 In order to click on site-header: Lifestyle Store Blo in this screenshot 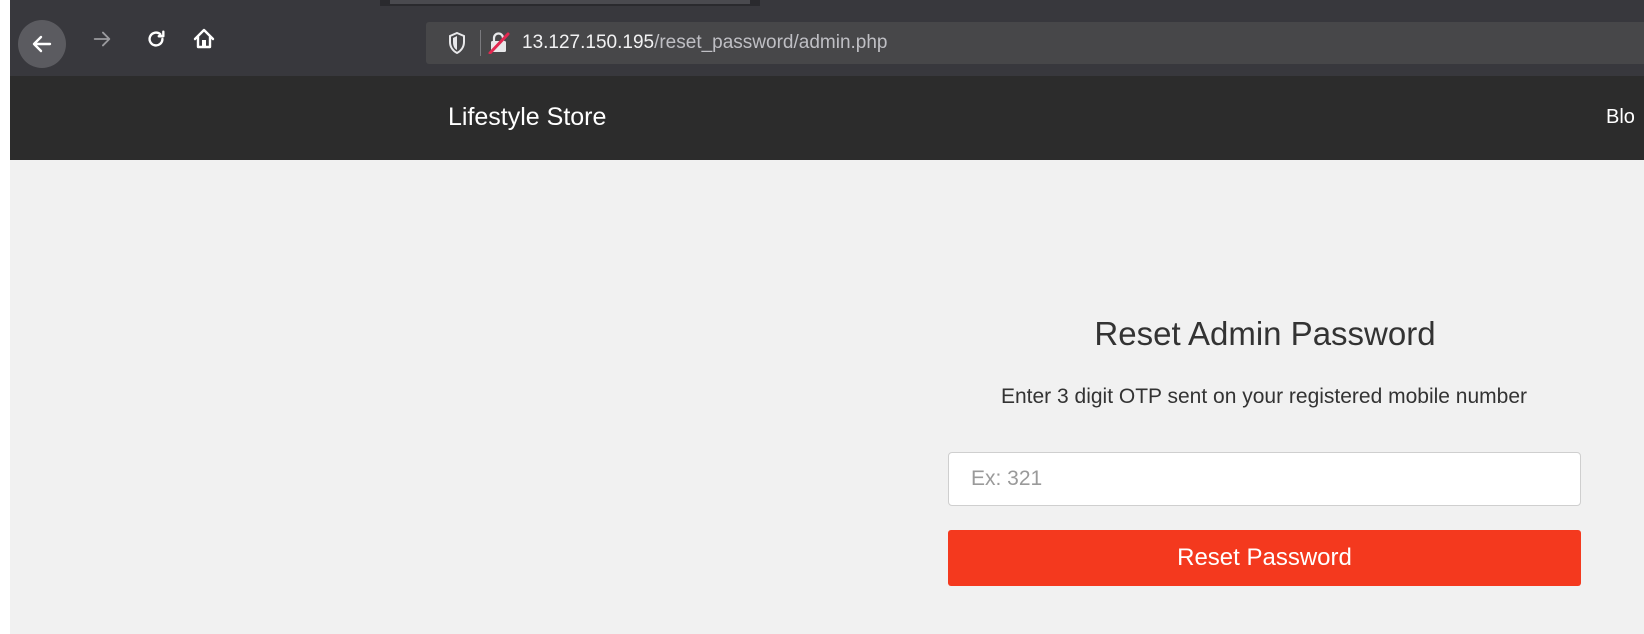, I will do `click(827, 118)`.